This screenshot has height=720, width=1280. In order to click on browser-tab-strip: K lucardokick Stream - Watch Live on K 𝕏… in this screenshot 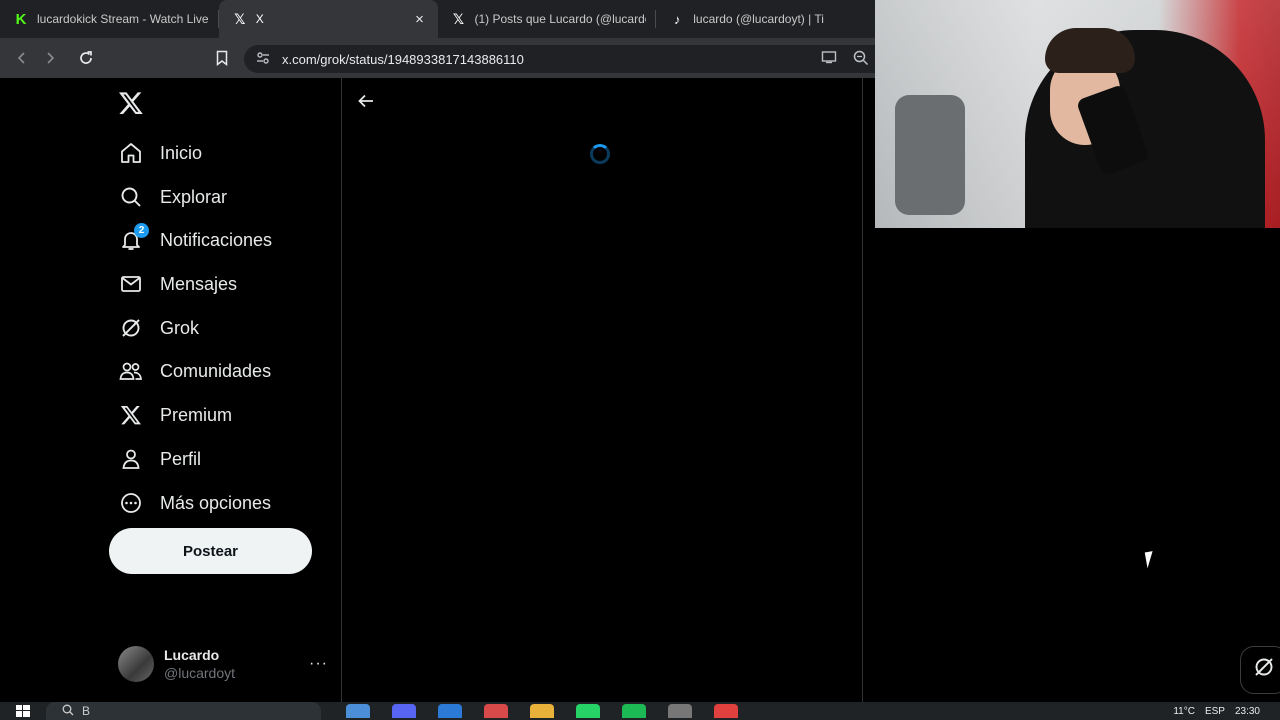, I will do `click(437, 19)`.